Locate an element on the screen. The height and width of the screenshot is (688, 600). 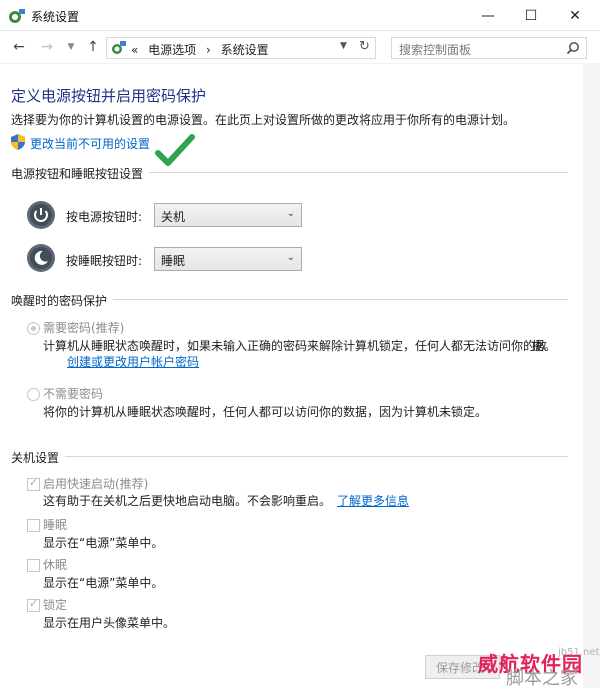
learn-more-link: 了解更多信息 is located at coordinates (373, 501).